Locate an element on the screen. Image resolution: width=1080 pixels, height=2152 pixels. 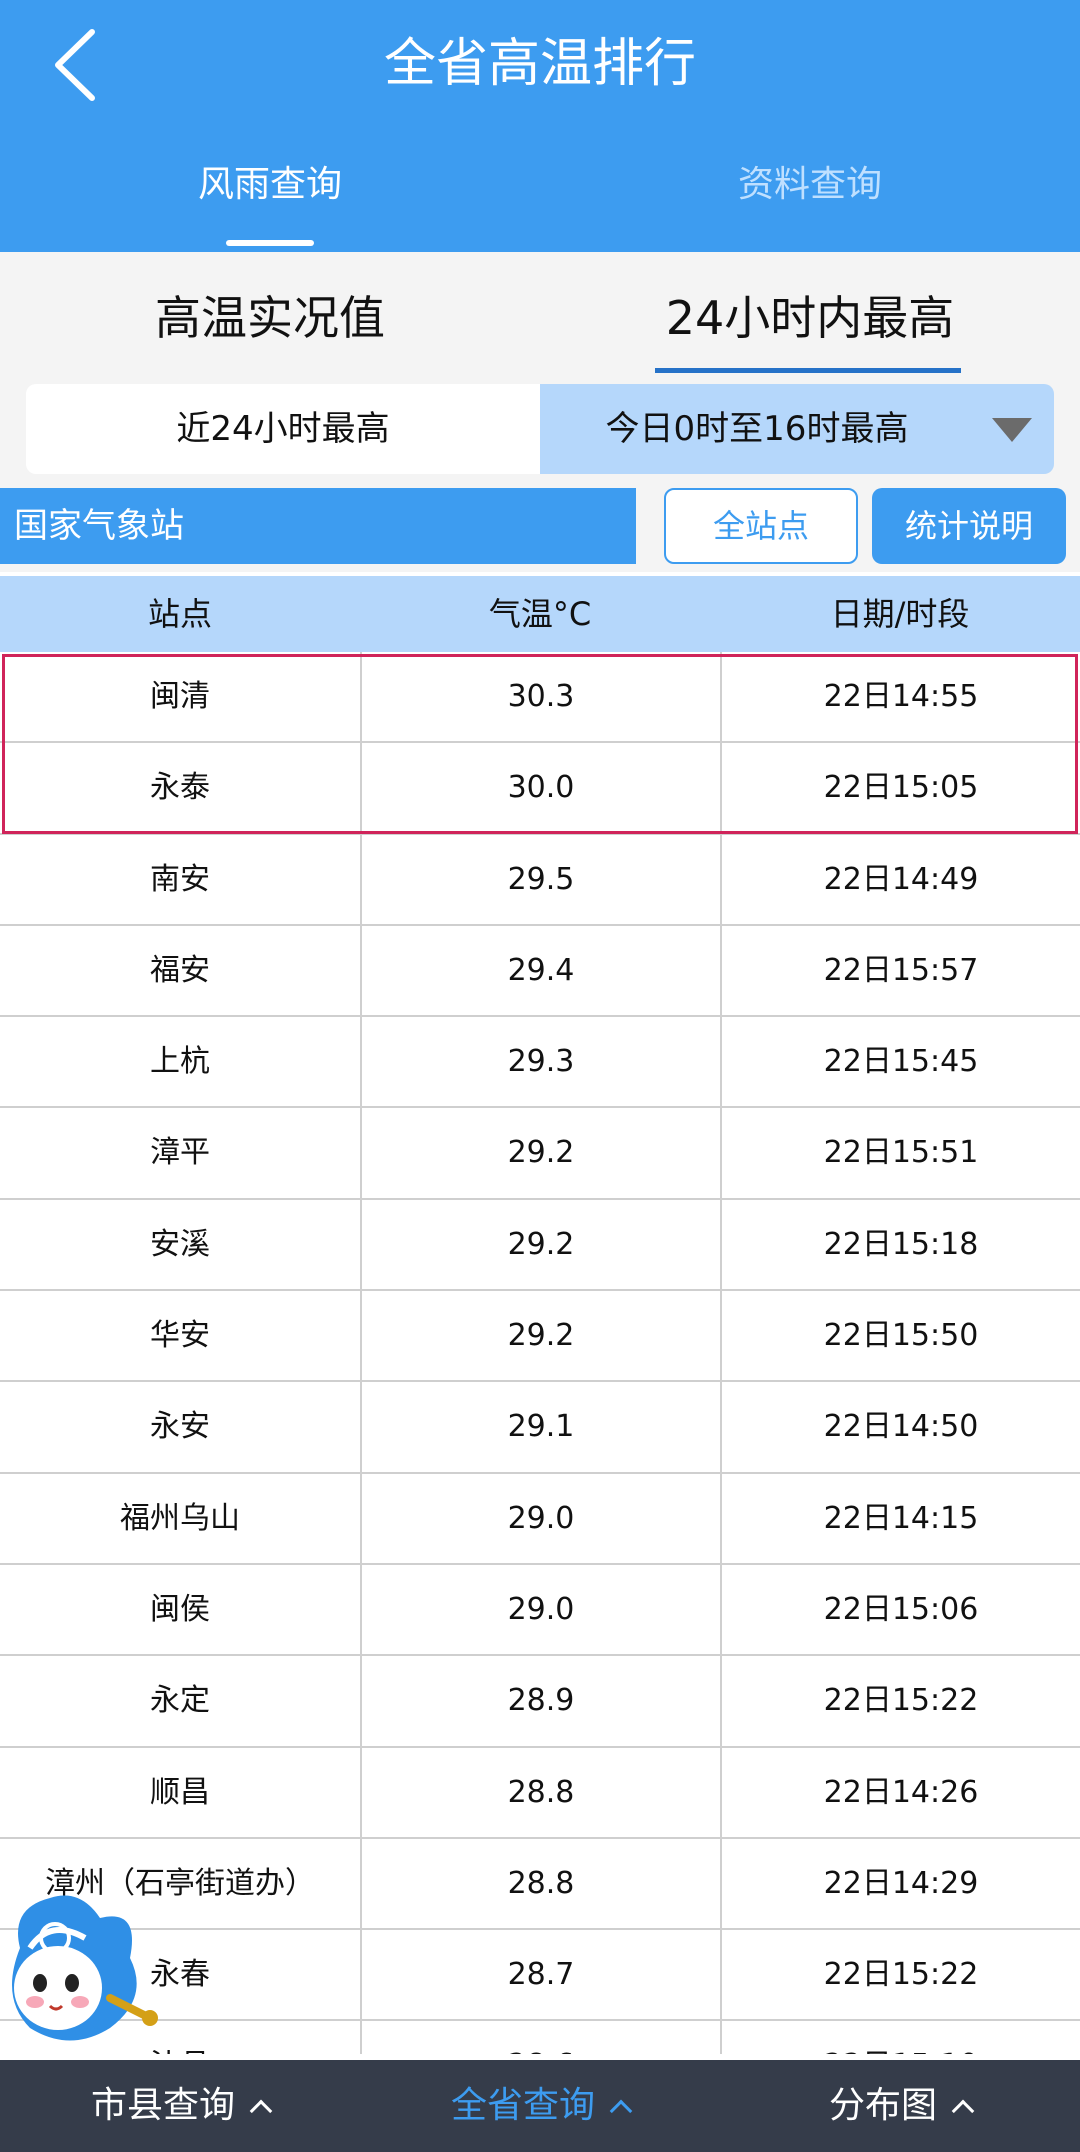
active-tab-indicator is located at coordinates (270, 243).